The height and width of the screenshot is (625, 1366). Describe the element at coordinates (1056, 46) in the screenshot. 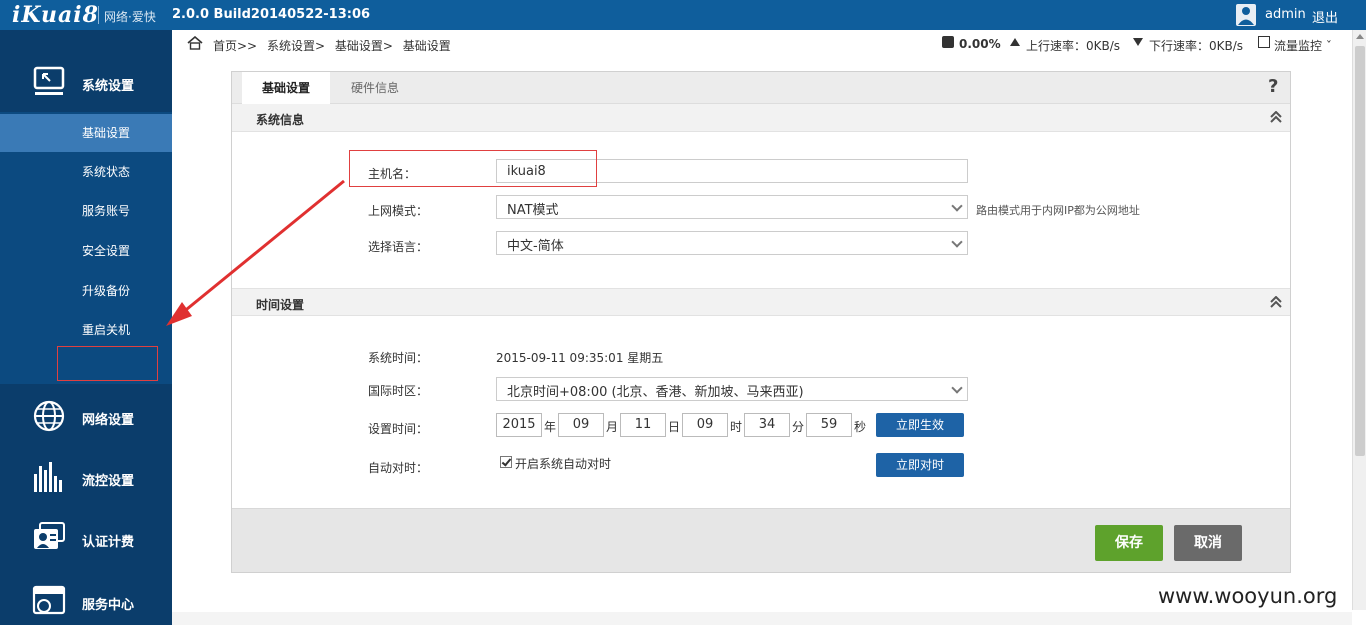

I see `upload-label: 上行速率：` at that location.